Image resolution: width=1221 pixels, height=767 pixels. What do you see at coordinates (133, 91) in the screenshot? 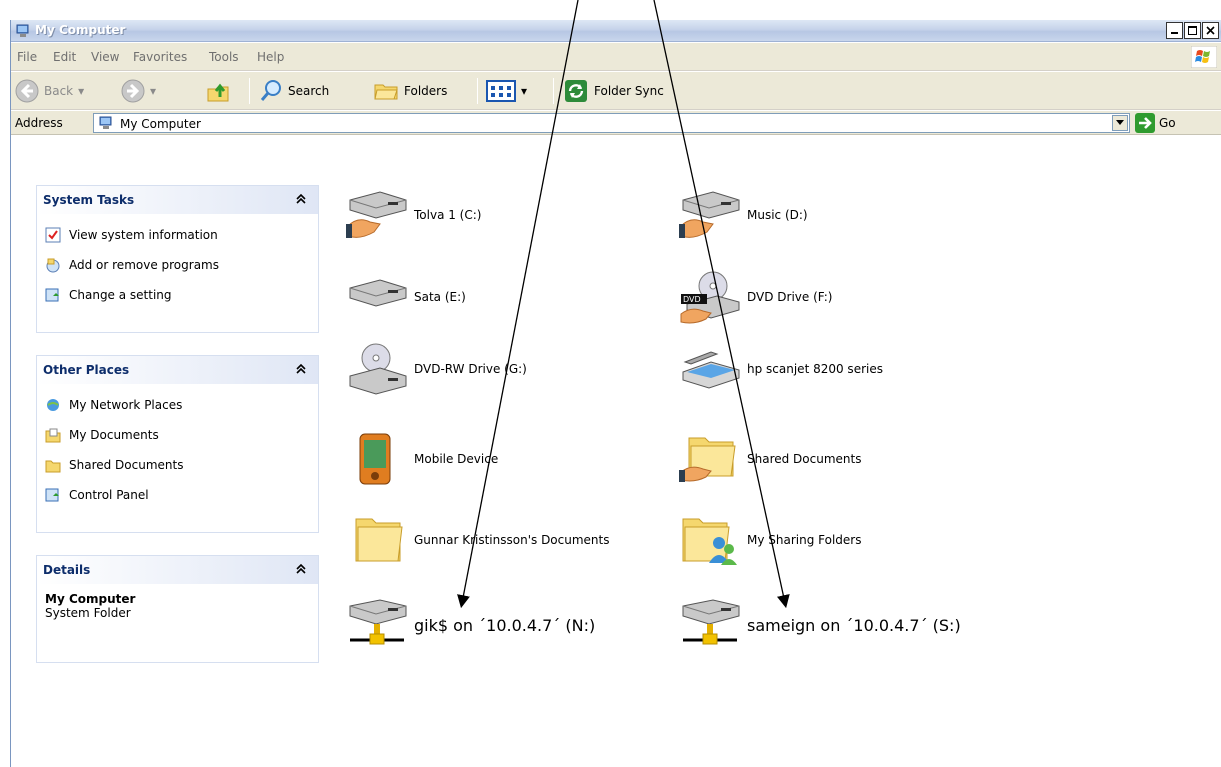
I see `forward-arrow-icon` at bounding box center [133, 91].